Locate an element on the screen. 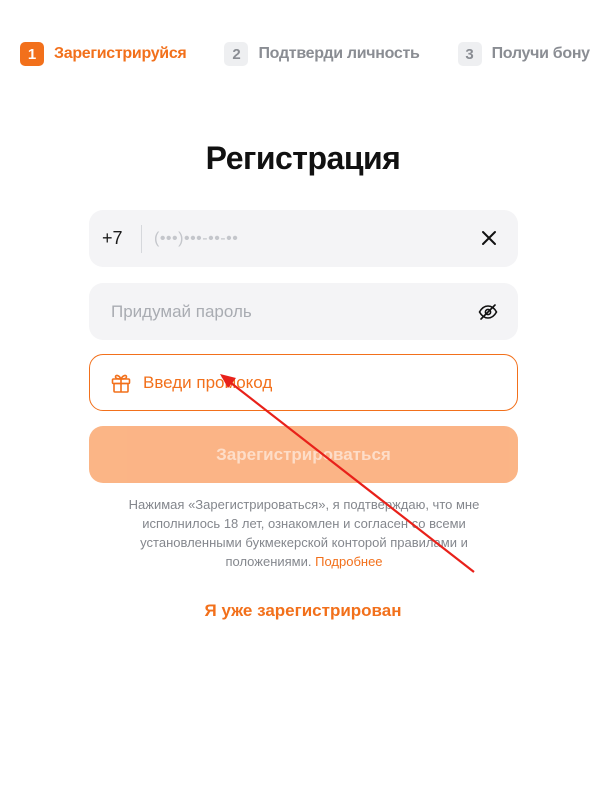  password-field is located at coordinates (303, 311).